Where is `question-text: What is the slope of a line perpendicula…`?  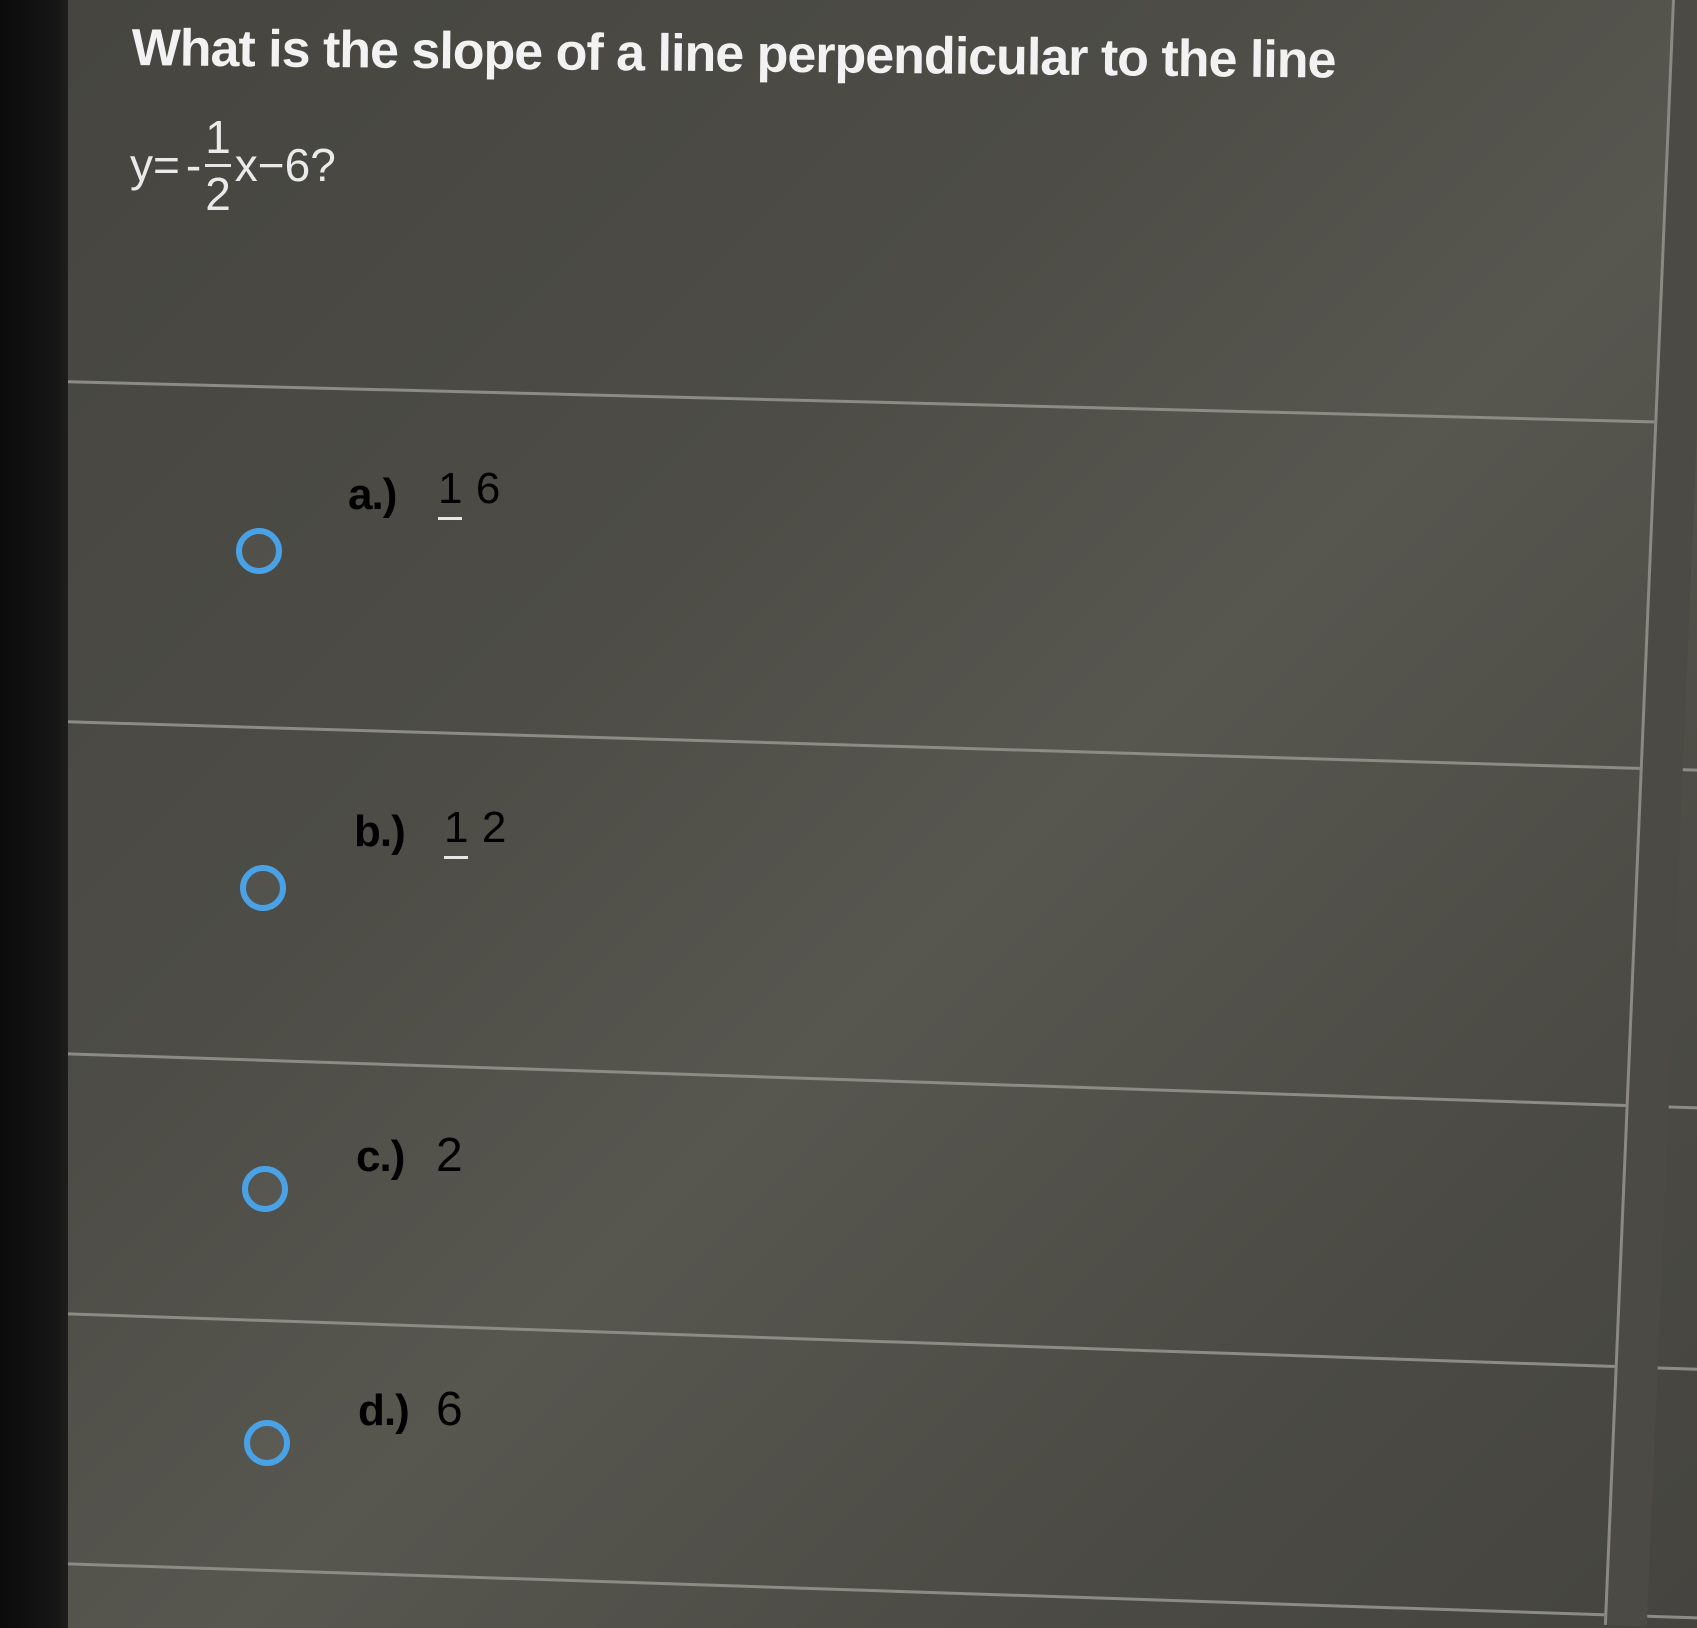 question-text: What is the slope of a line perpendicula… is located at coordinates (733, 54).